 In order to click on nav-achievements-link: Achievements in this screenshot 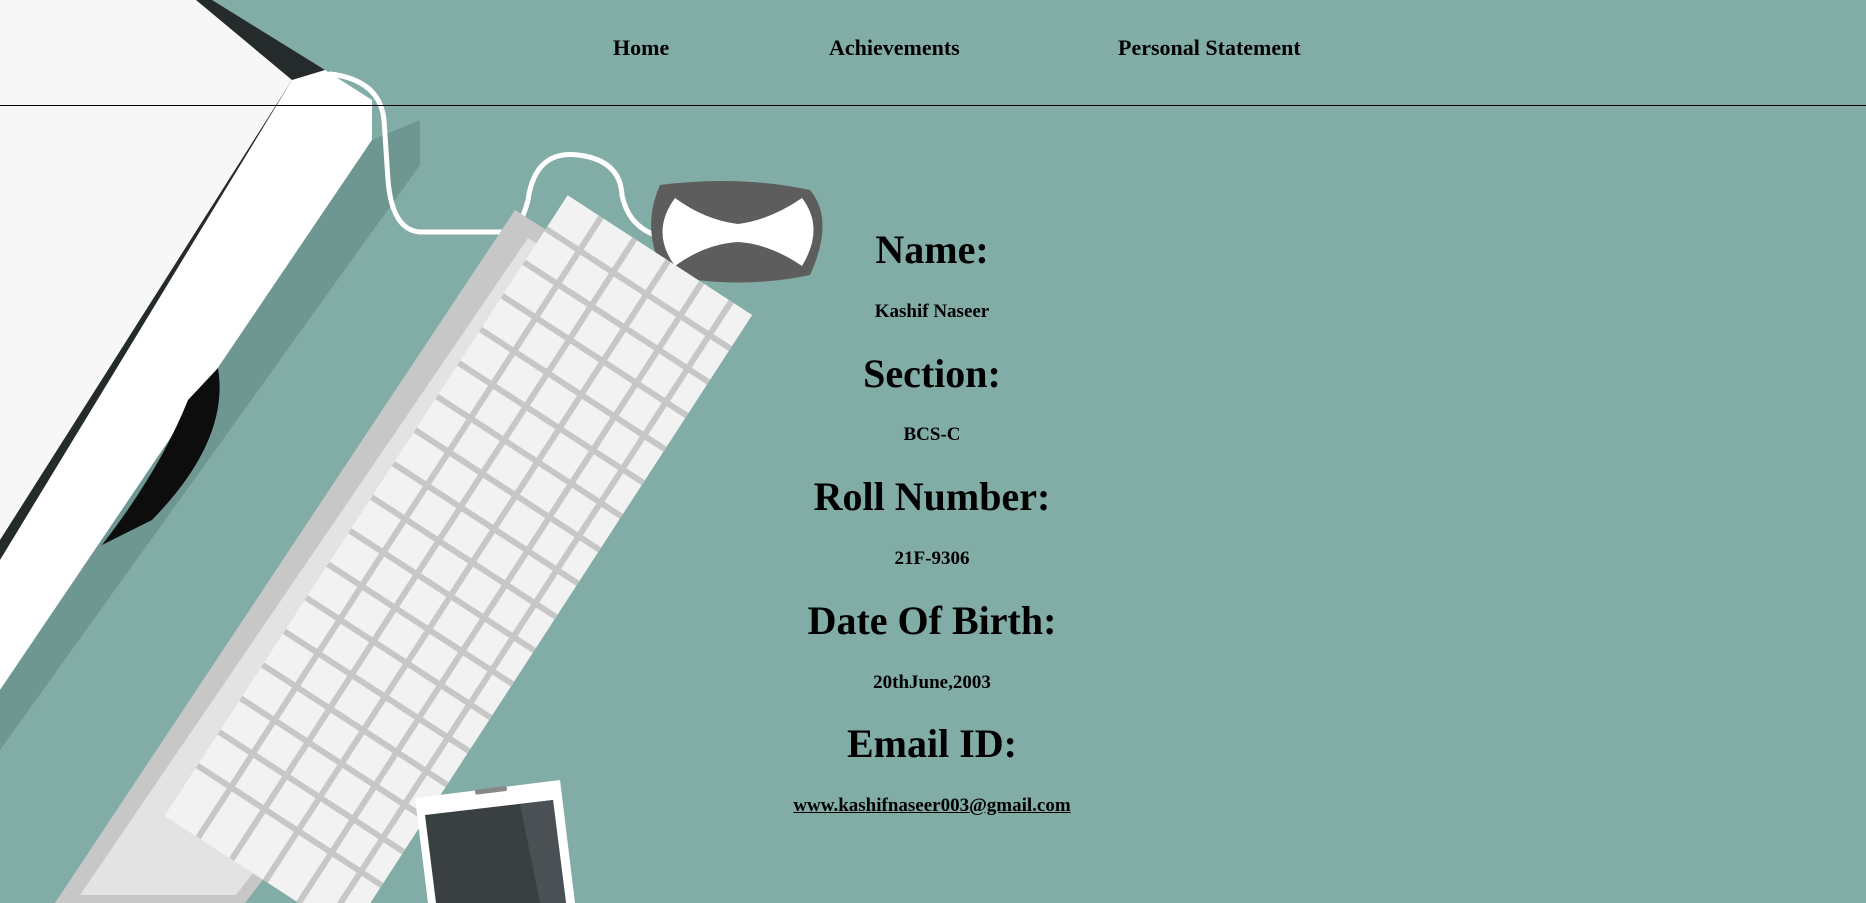, I will do `click(894, 48)`.